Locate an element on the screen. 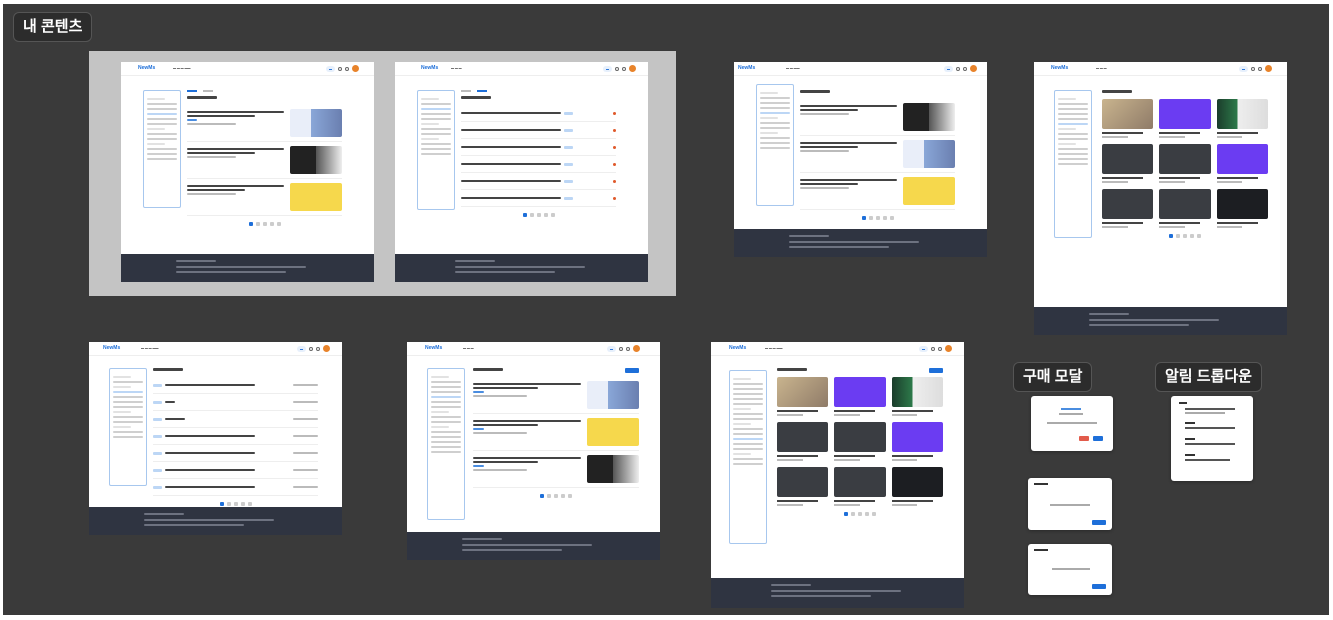 Image resolution: width=1333 pixels, height=620 pixels. bell-icon is located at coordinates (347, 68).